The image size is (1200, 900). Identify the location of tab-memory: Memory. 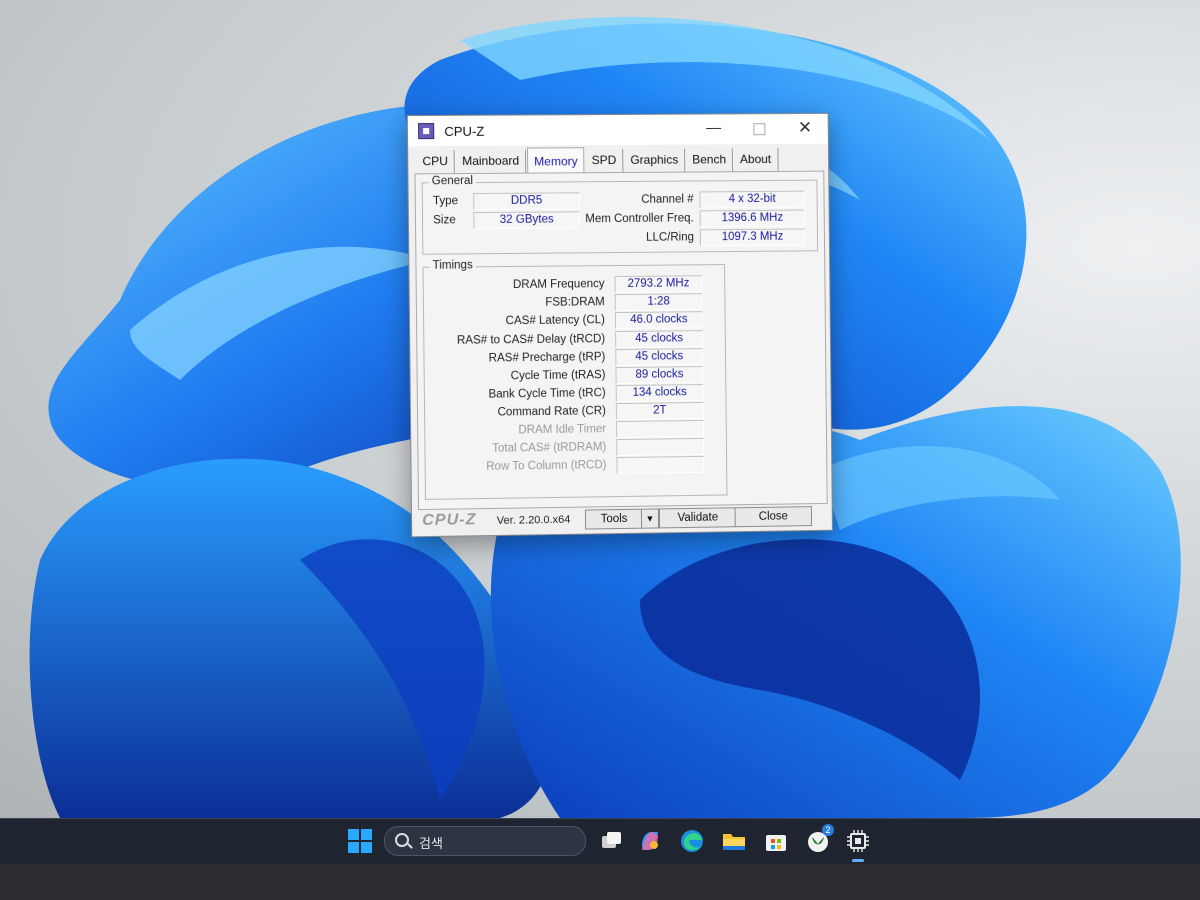
(556, 160).